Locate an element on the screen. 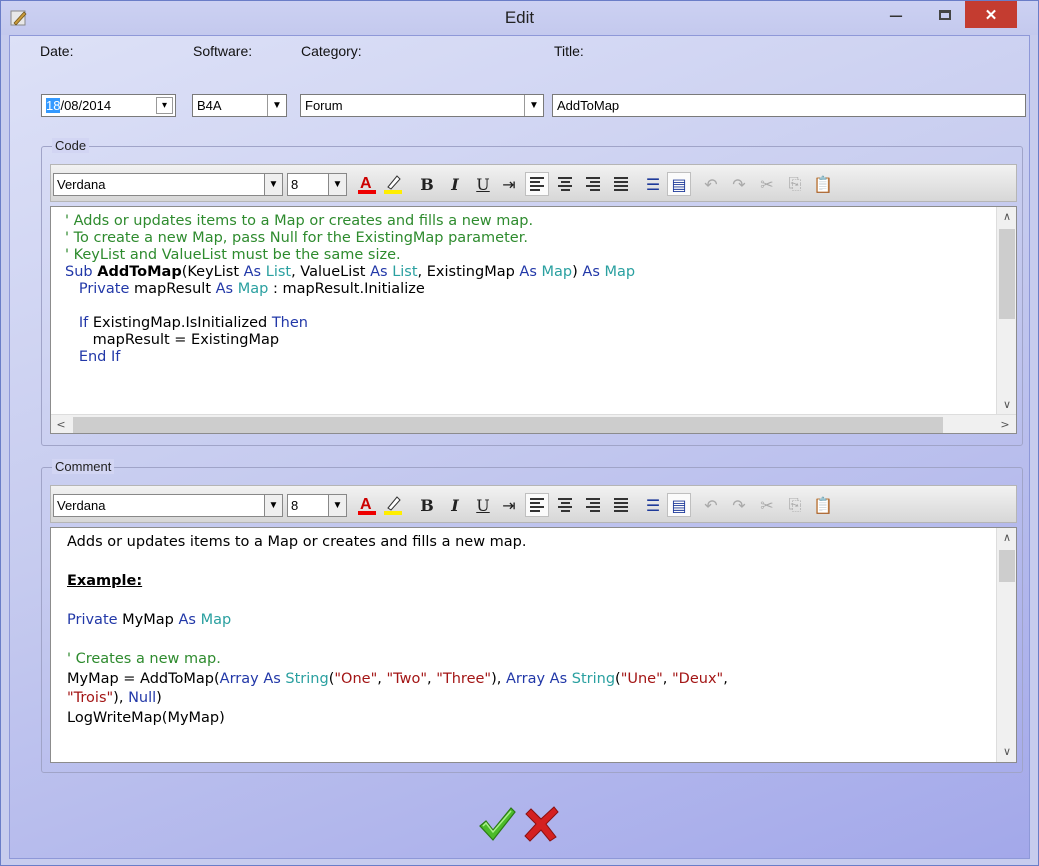 The image size is (1039, 866). code-token: ) is located at coordinates (577, 272).